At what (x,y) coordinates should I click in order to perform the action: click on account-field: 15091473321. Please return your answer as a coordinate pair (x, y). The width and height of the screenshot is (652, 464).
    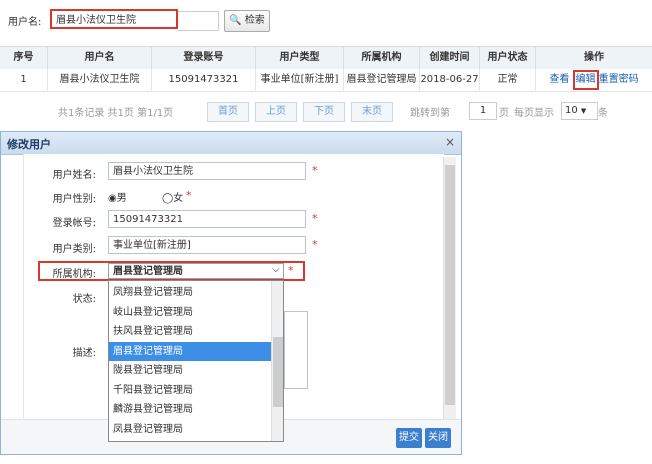
    Looking at the image, I should click on (207, 219).